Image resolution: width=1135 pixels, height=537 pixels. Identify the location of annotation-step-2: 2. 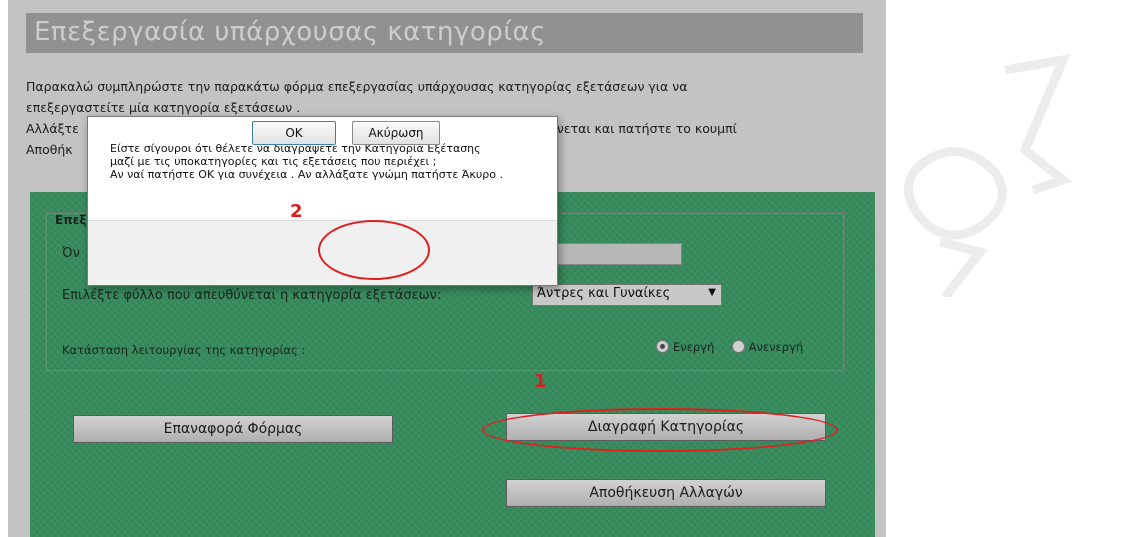
(296, 211).